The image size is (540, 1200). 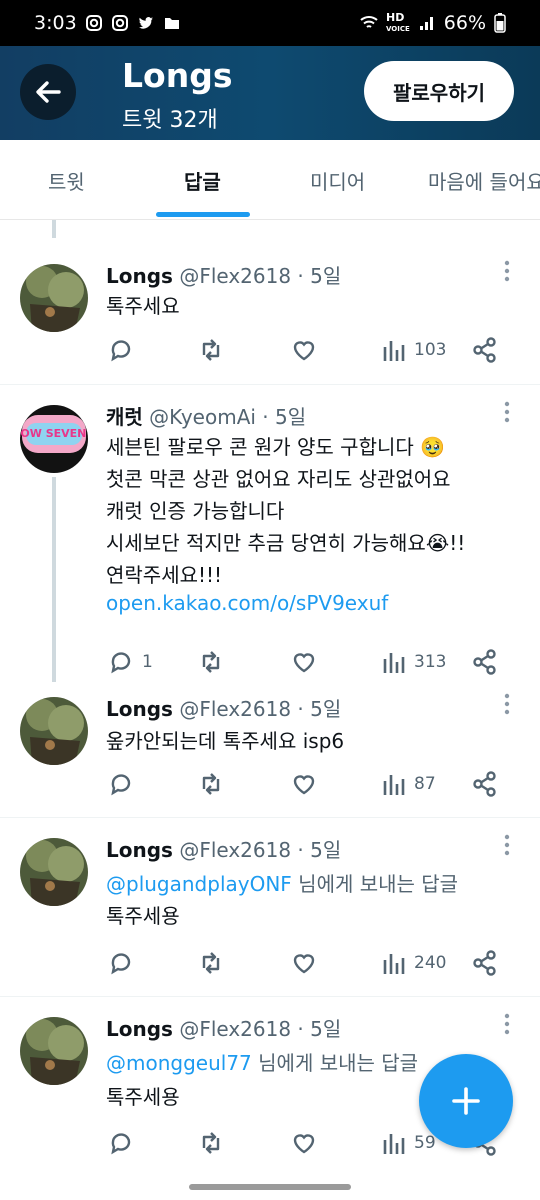 What do you see at coordinates (369, 22) in the screenshot?
I see `wifi-icon` at bounding box center [369, 22].